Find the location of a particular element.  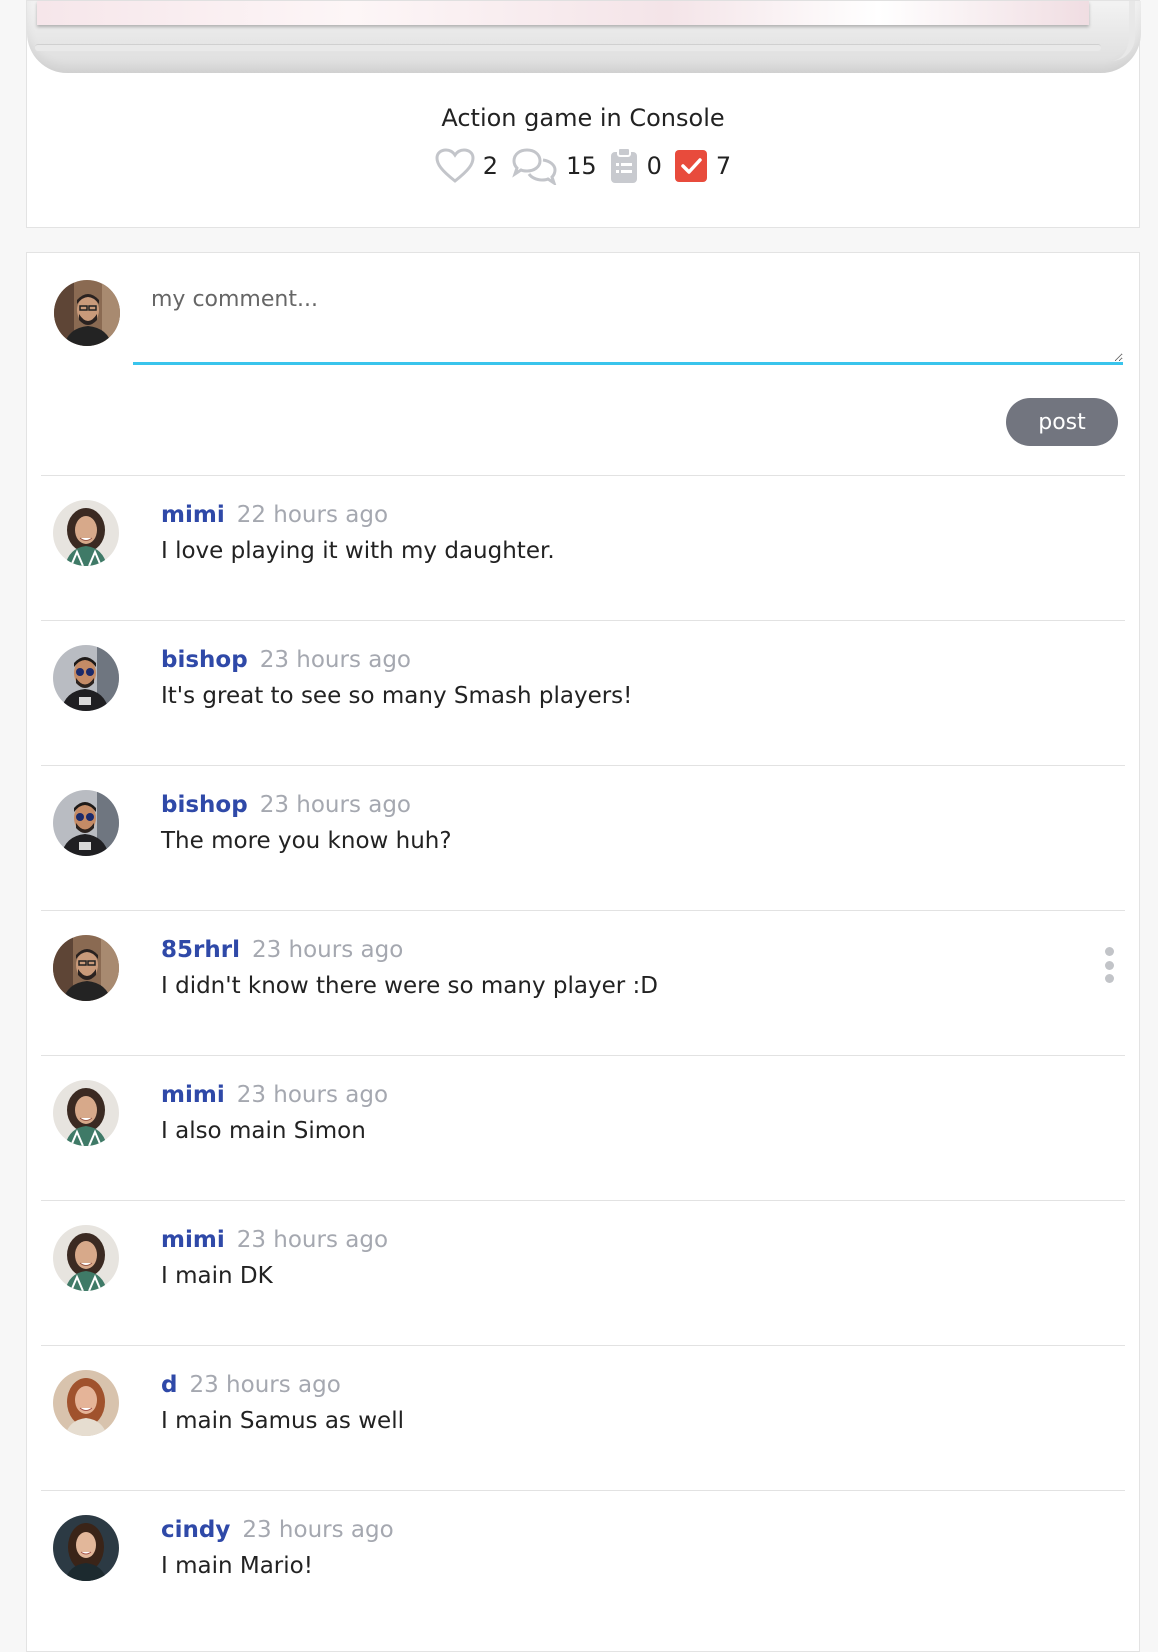

comment-text: I main Mario! is located at coordinates (237, 1566).